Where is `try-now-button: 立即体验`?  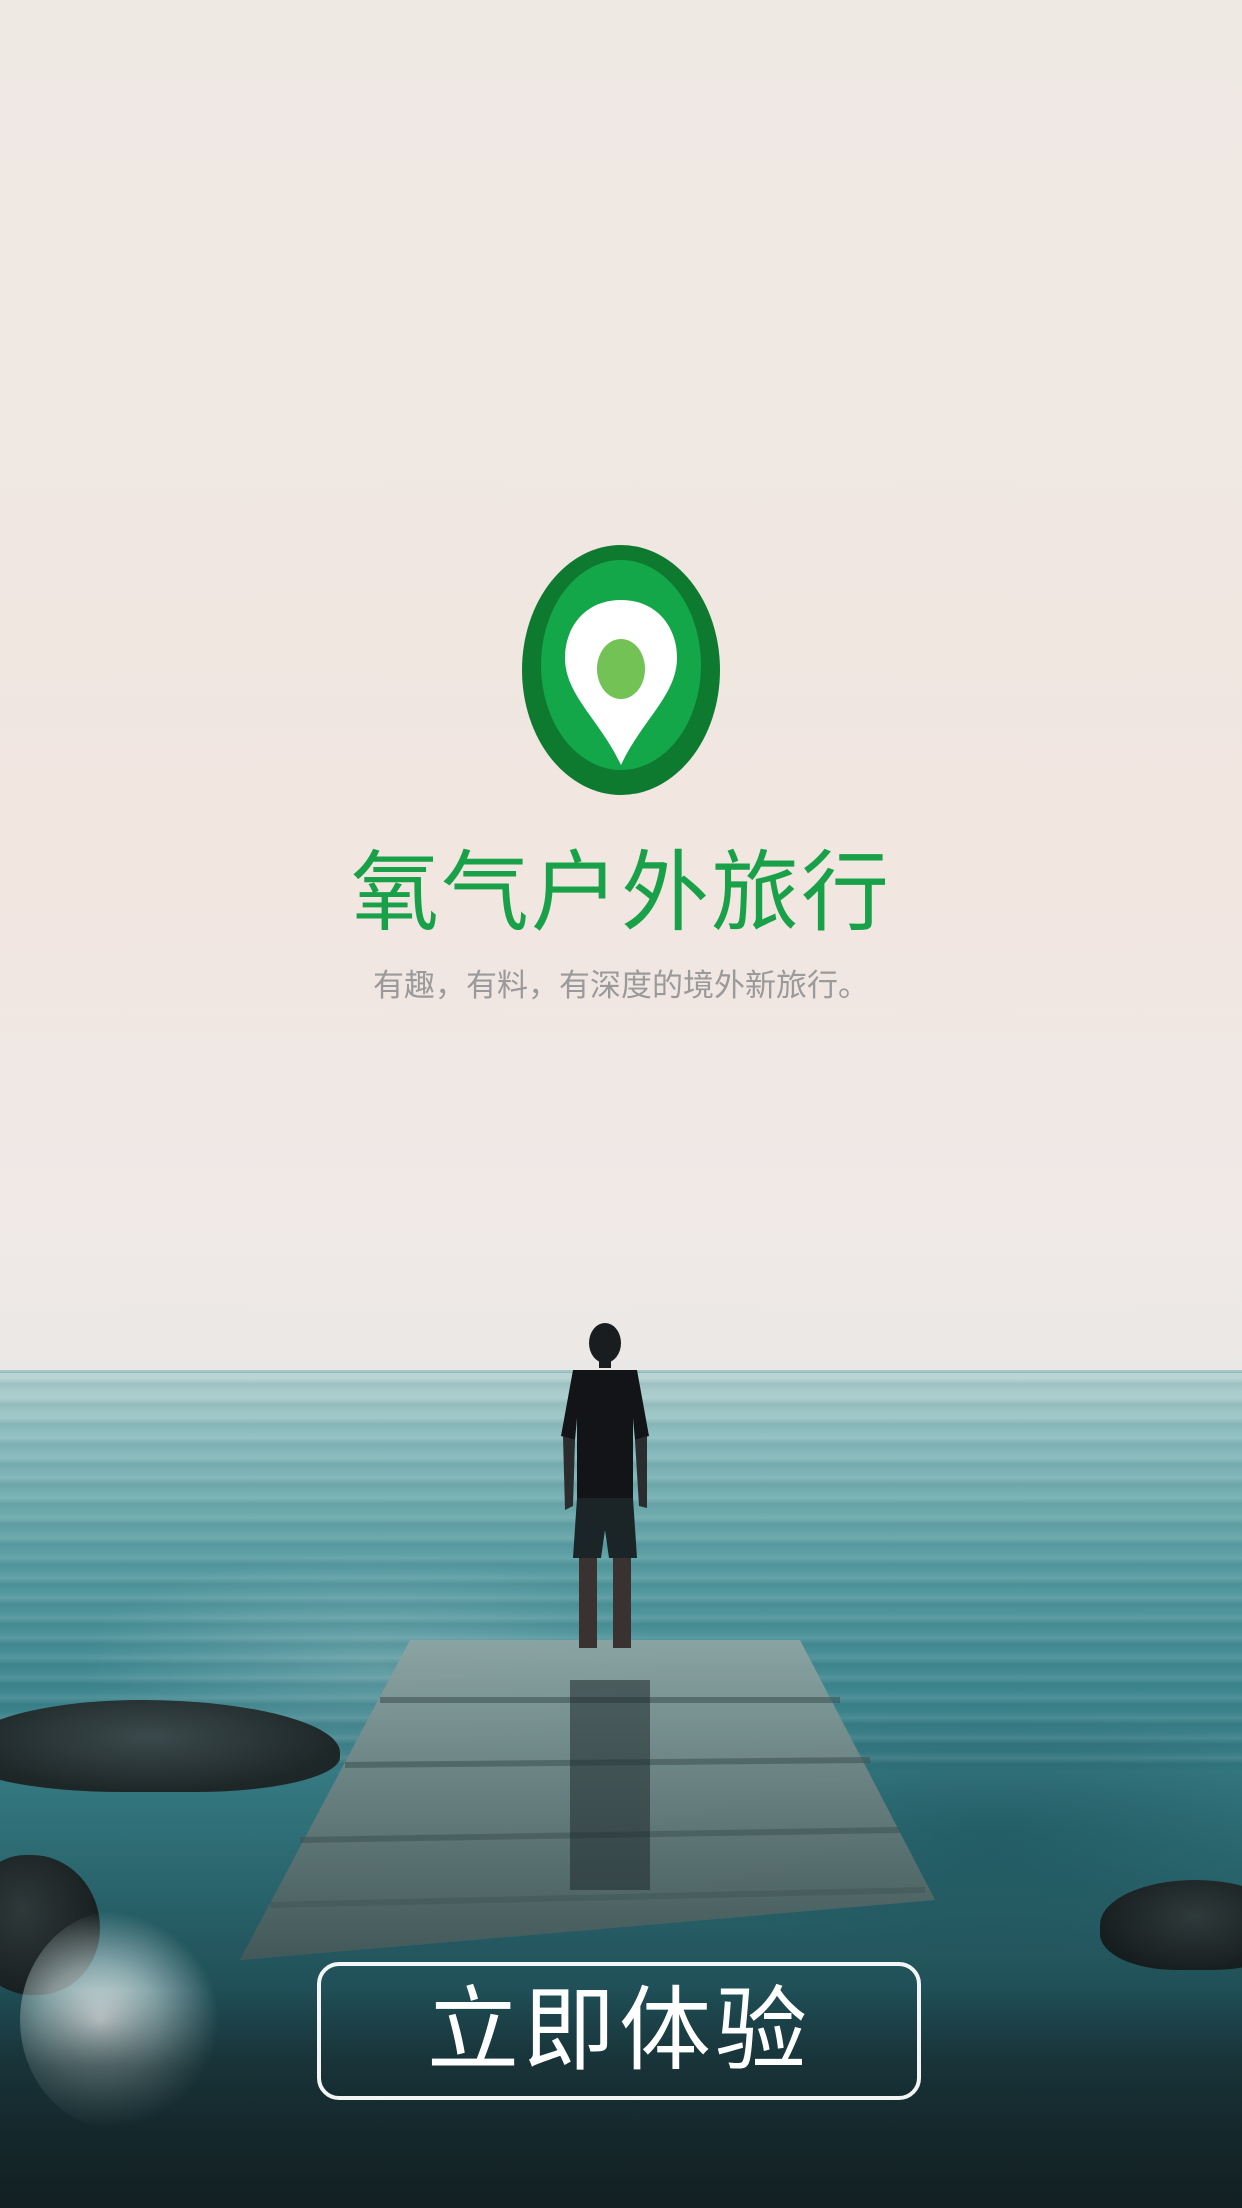 try-now-button: 立即体验 is located at coordinates (619, 2031).